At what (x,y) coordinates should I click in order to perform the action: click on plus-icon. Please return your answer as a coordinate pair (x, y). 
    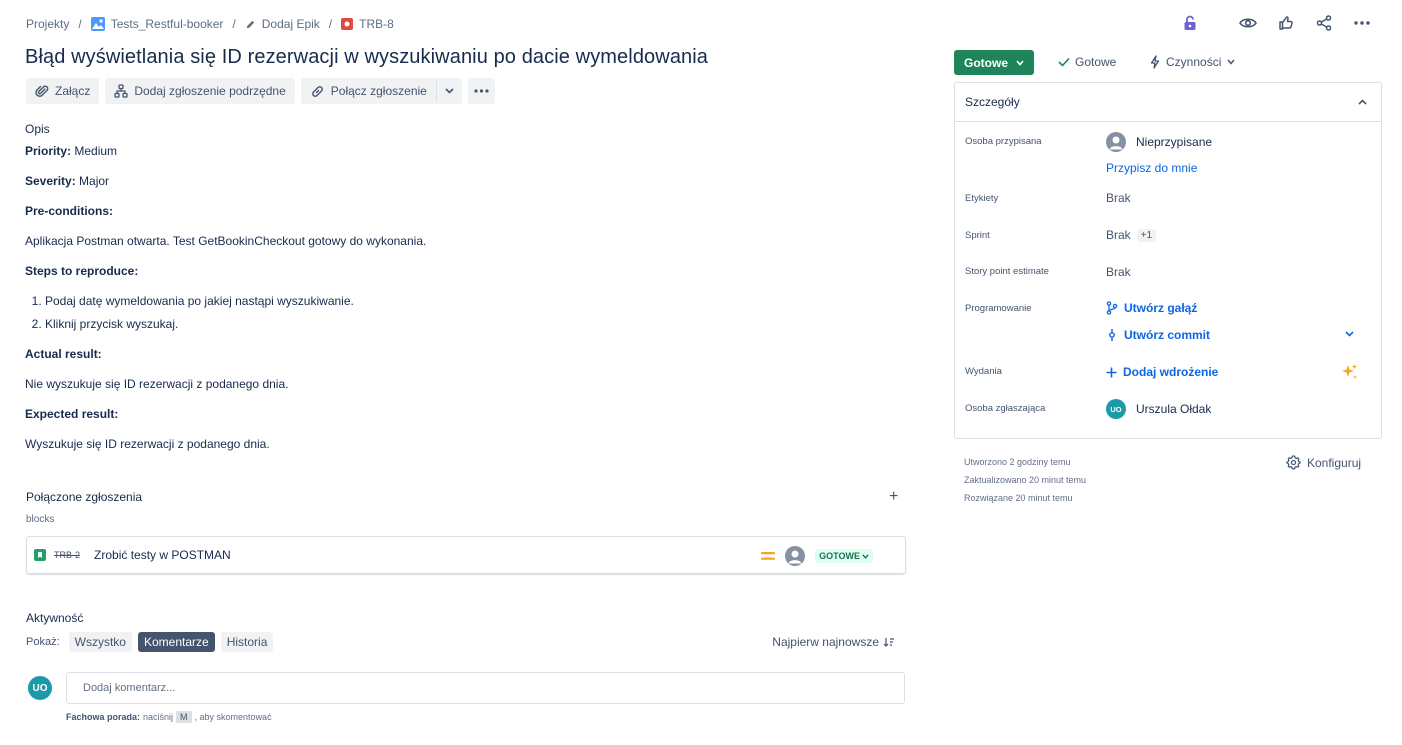
    Looking at the image, I should click on (1111, 372).